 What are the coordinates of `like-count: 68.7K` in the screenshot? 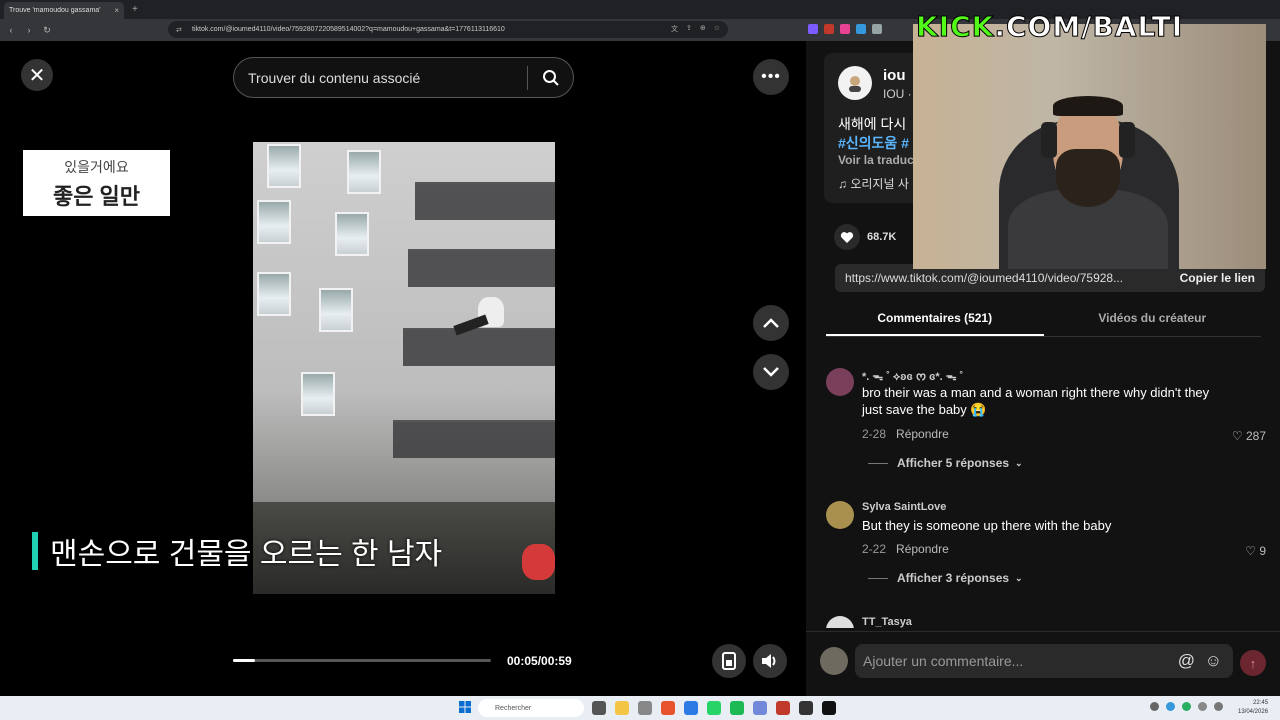 It's located at (882, 237).